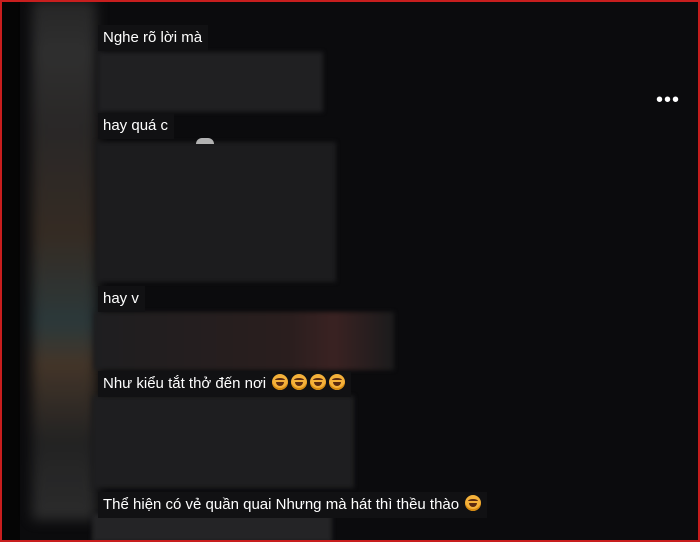 This screenshot has width=700, height=542. I want to click on comment-text: hay quá c, so click(136, 126).